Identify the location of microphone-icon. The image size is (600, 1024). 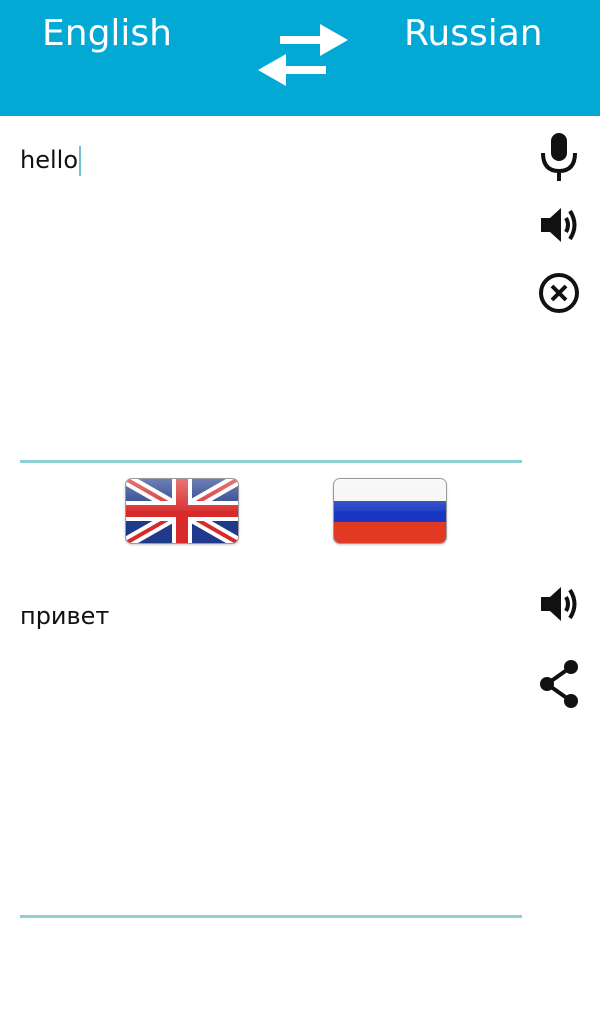
(559, 157).